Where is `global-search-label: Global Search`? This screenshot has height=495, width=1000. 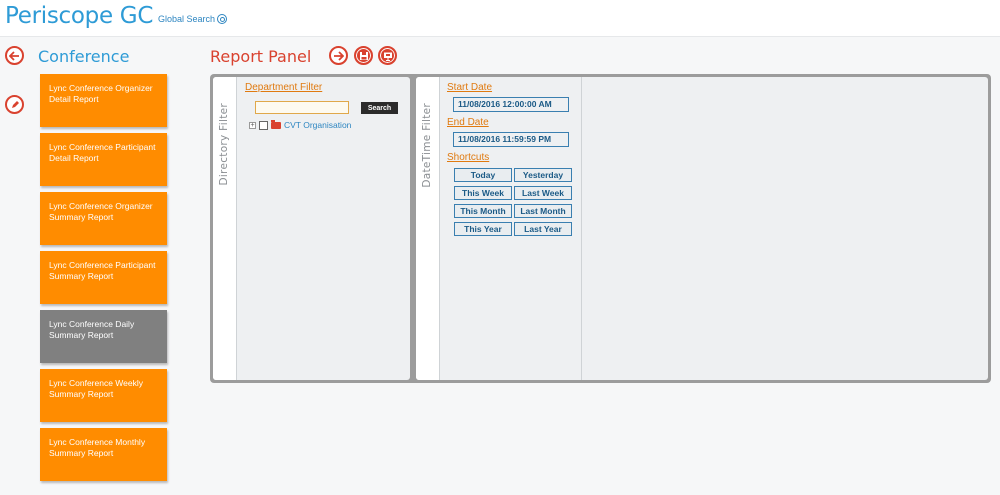
global-search-label: Global Search is located at coordinates (187, 19).